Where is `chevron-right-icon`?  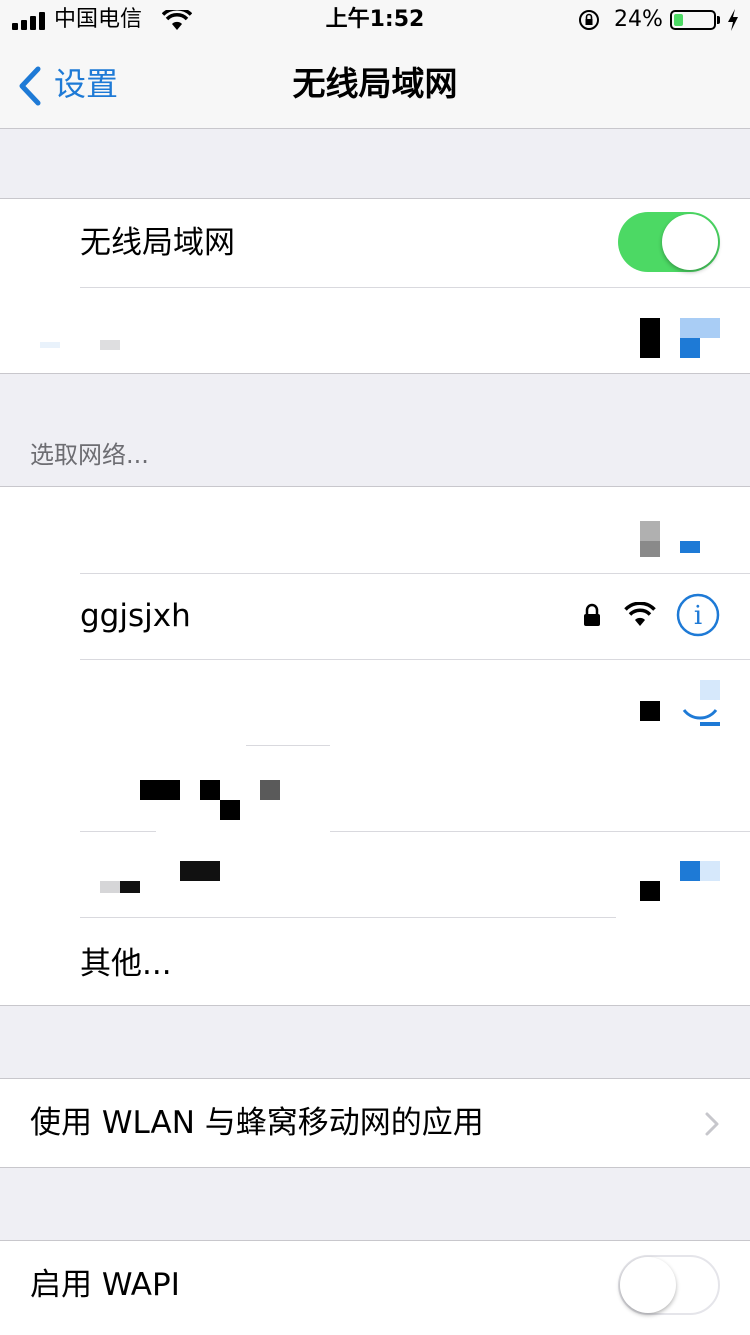 chevron-right-icon is located at coordinates (712, 1124).